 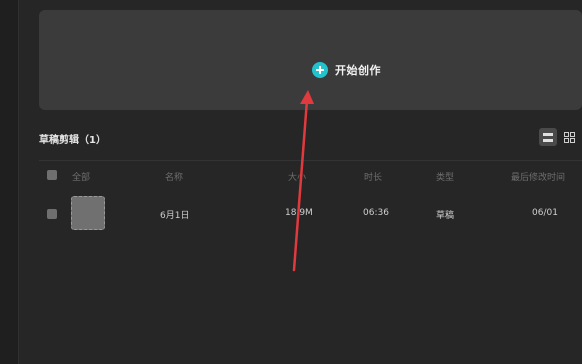 I want to click on arrow-head-icon, so click(x=307, y=97).